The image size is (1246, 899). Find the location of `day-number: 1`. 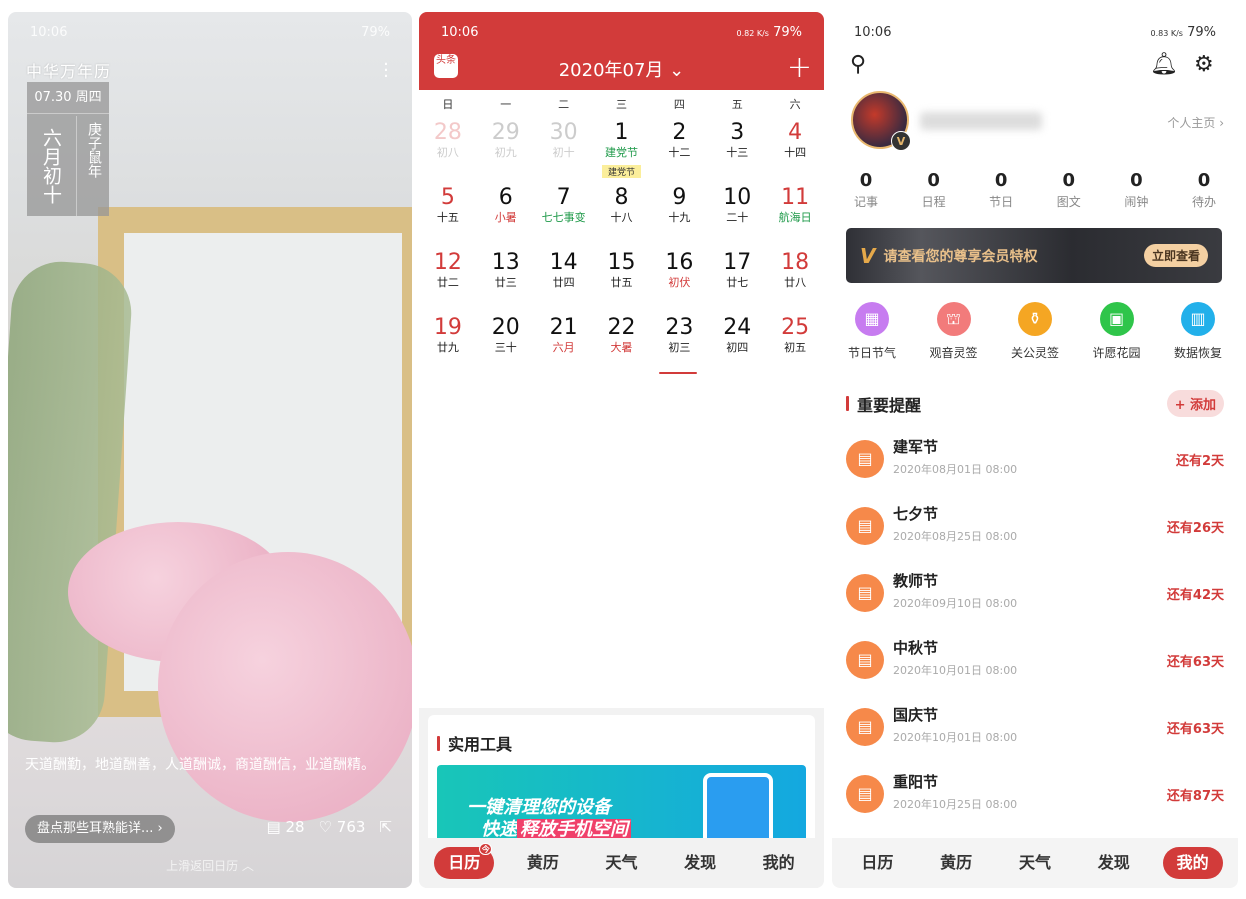

day-number: 1 is located at coordinates (621, 132).